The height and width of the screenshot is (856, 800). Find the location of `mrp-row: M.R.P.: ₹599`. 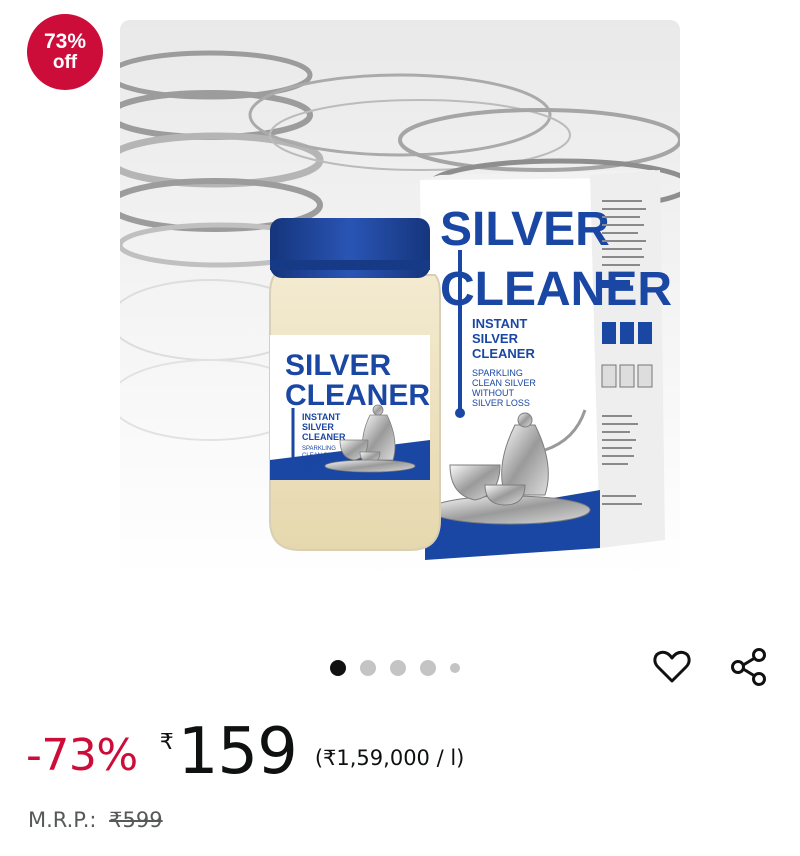

mrp-row: M.R.P.: ₹599 is located at coordinates (95, 820).